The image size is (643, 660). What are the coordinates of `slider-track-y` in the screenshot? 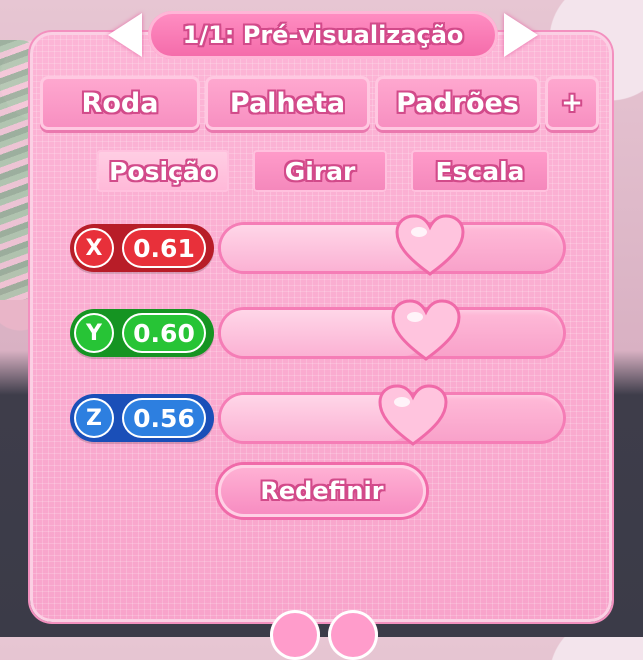 It's located at (392, 330).